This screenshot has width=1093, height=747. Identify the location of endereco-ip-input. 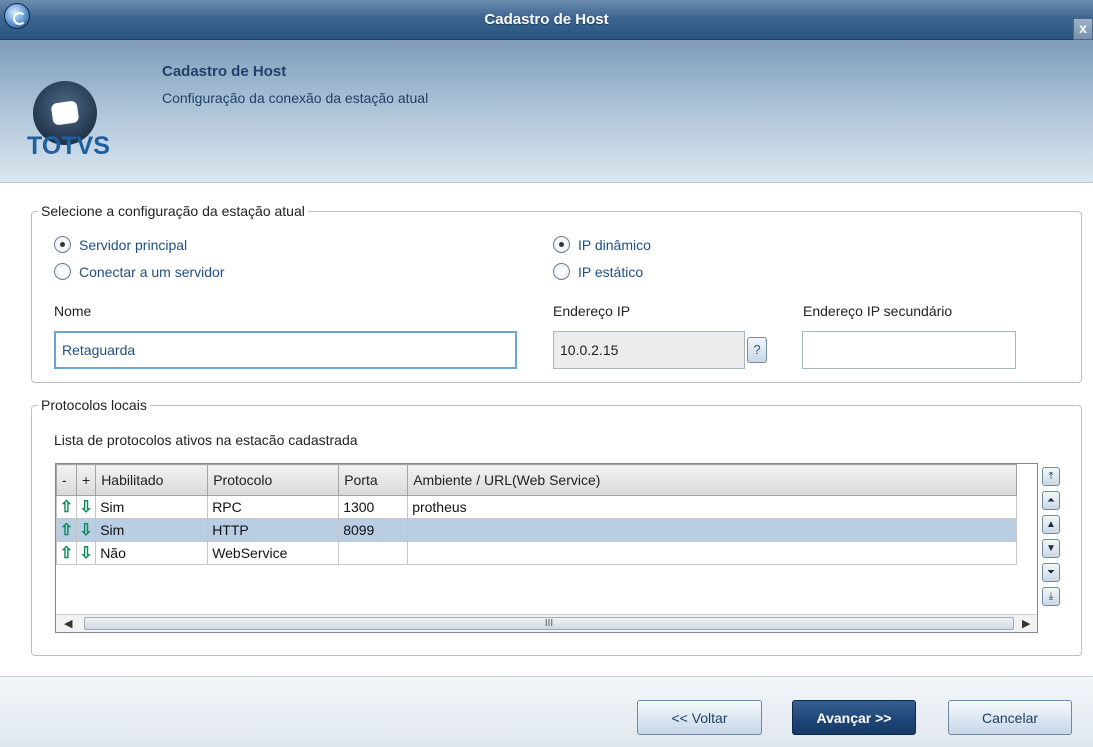
(649, 350).